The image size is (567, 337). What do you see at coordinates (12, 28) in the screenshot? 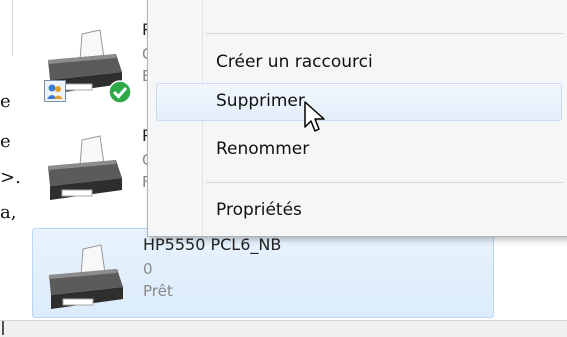
I see `left-divider` at bounding box center [12, 28].